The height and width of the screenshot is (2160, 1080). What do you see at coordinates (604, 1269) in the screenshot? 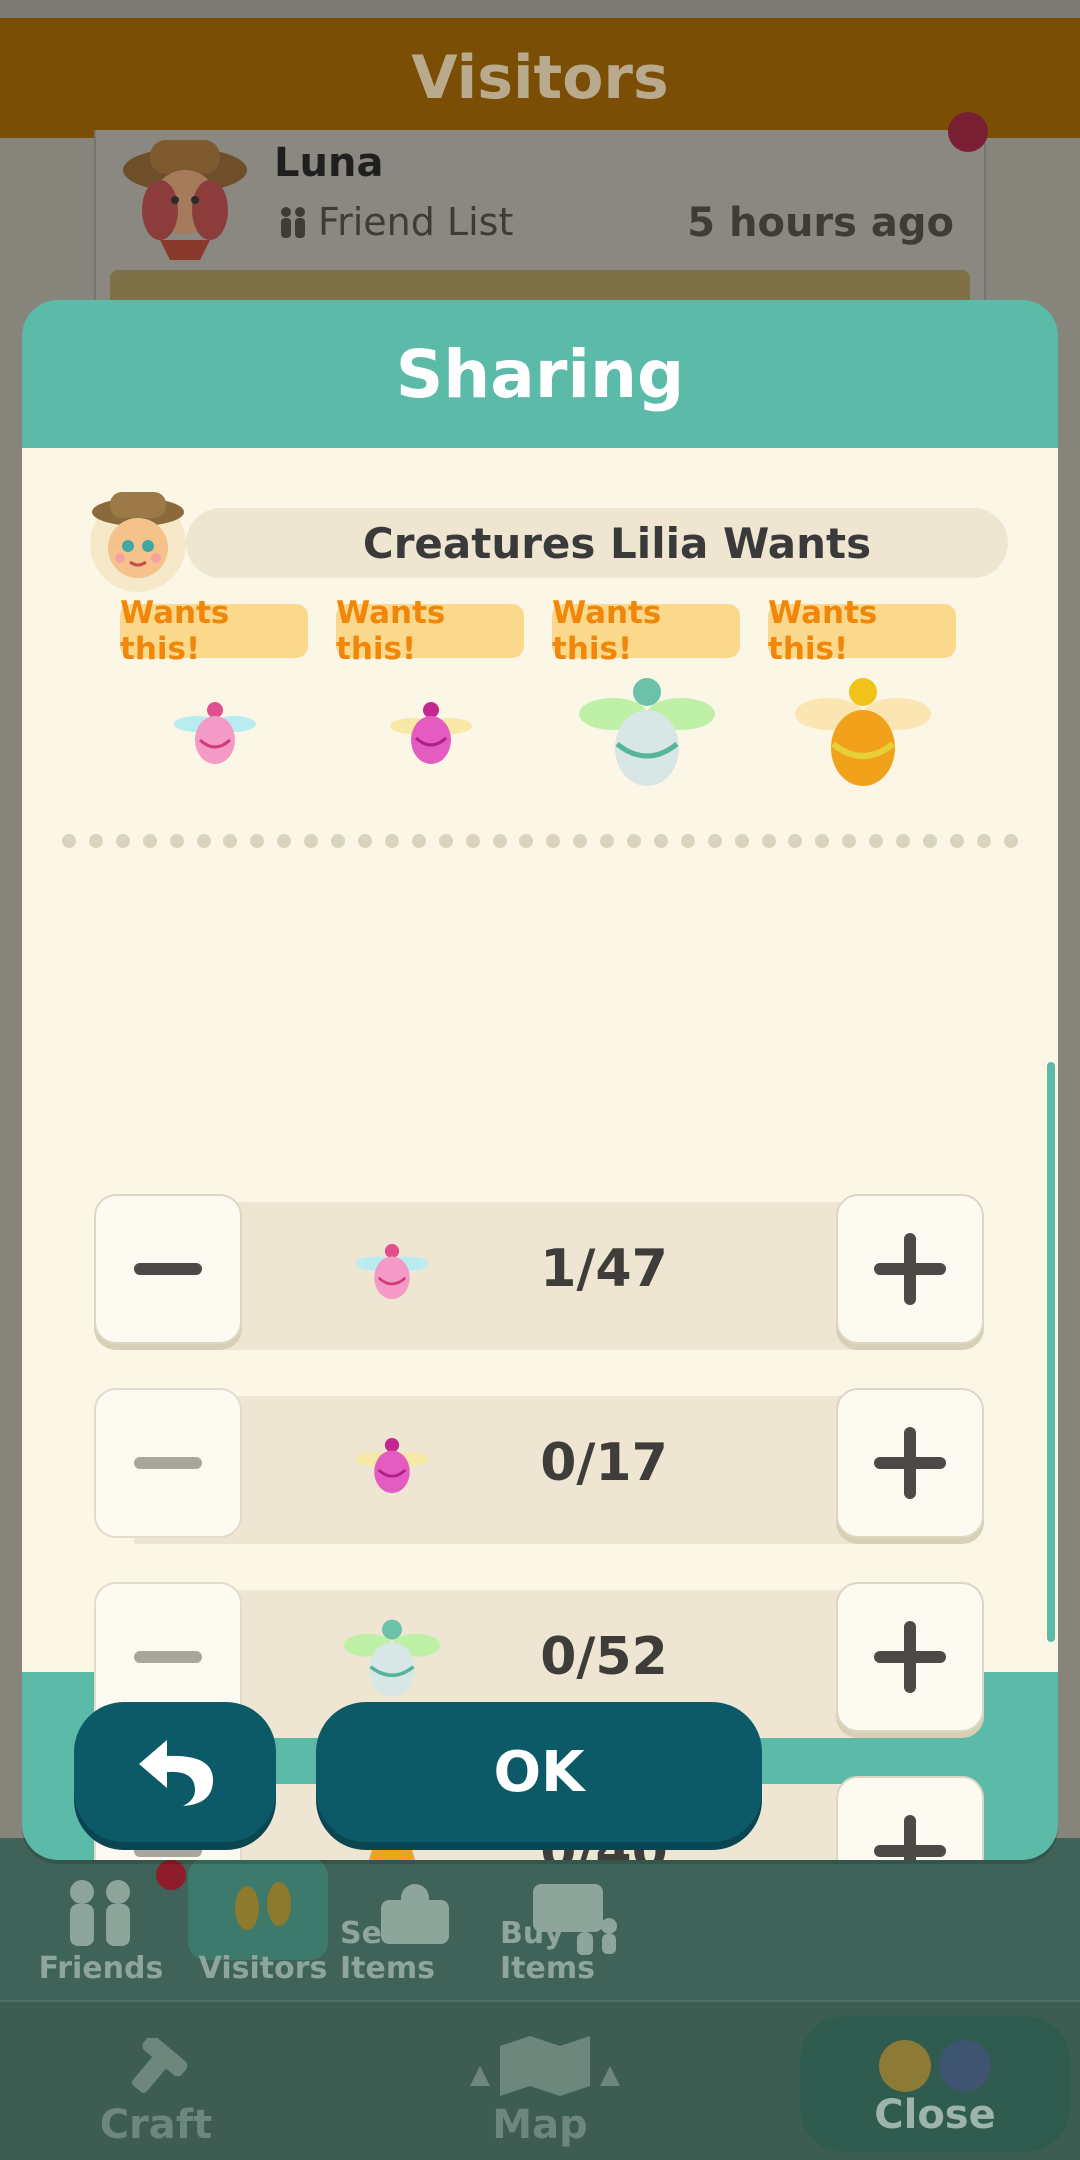
I see `share-count: 1/47` at bounding box center [604, 1269].